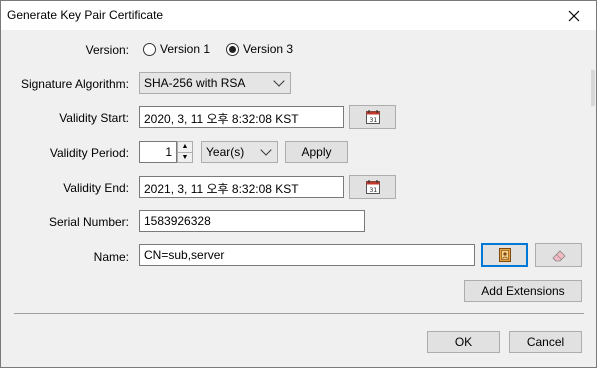 The image size is (597, 368). What do you see at coordinates (225, 152) in the screenshot?
I see `validity-period-unit-value: Year(s)` at bounding box center [225, 152].